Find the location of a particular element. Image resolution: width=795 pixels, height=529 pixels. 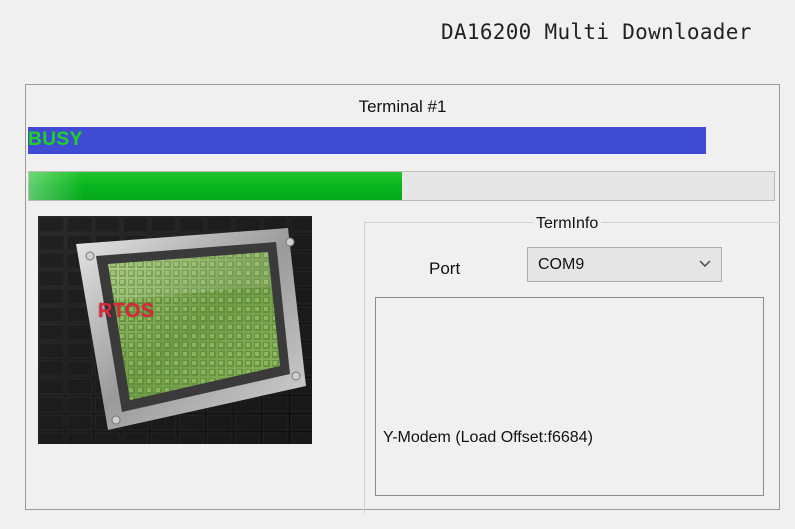

terminal-title: Terminal #1 is located at coordinates (402, 106).